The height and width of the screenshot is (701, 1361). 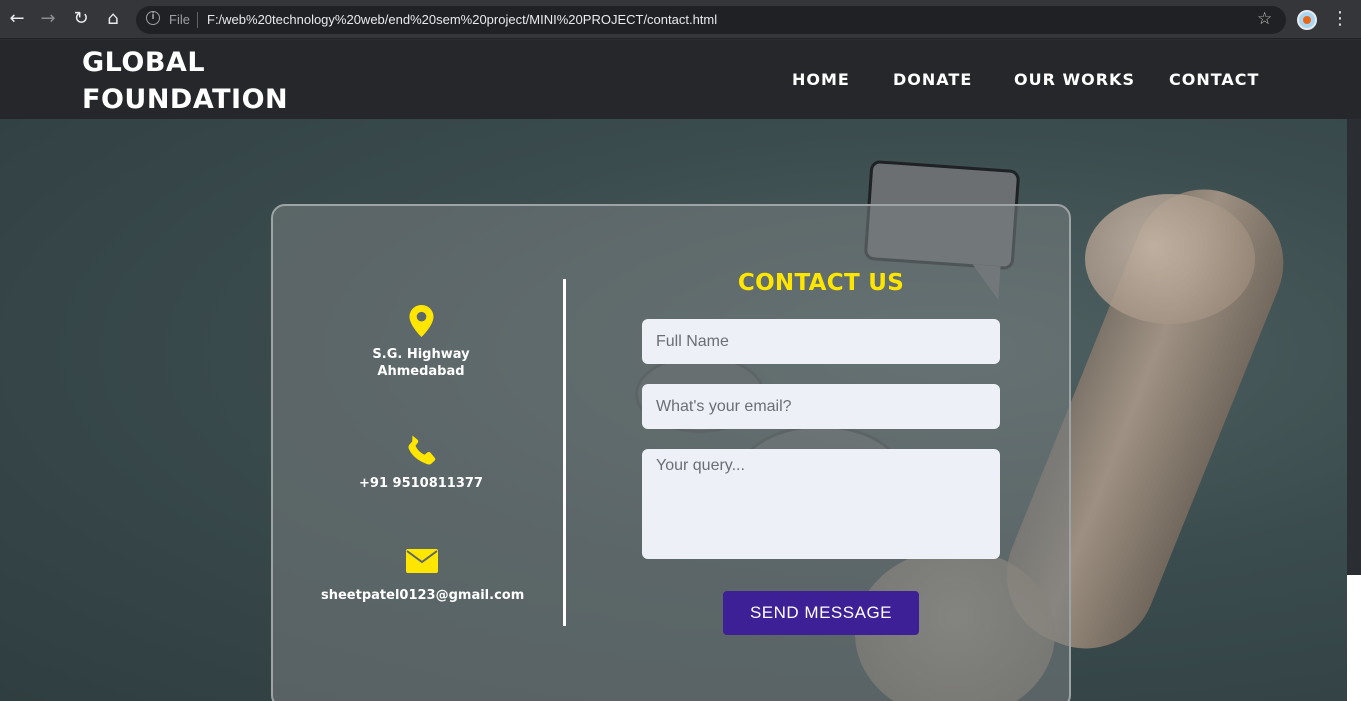 I want to click on location-pin-icon, so click(x=421, y=321).